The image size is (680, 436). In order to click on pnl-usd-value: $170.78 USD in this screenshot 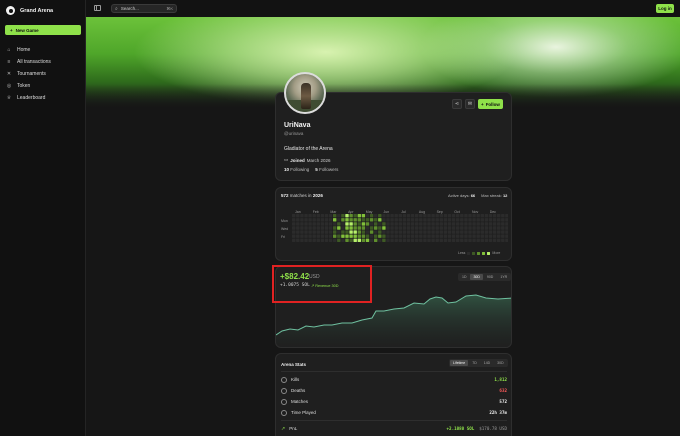, I will do `click(493, 428)`.